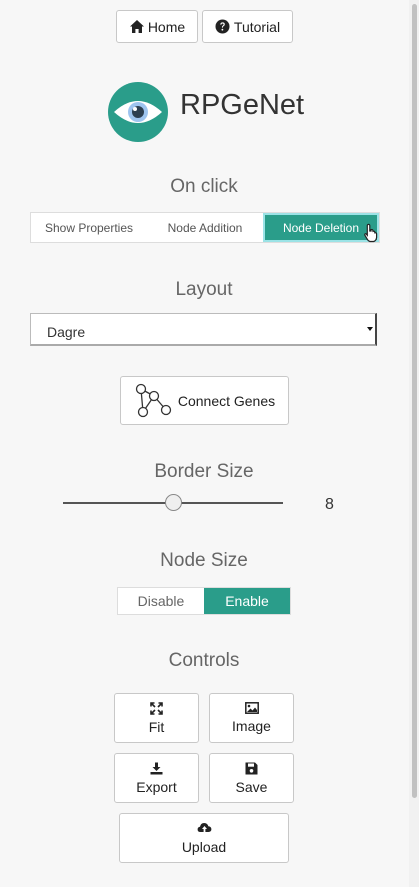 This screenshot has width=419, height=887. Describe the element at coordinates (204, 846) in the screenshot. I see `upload-label: Upload` at that location.